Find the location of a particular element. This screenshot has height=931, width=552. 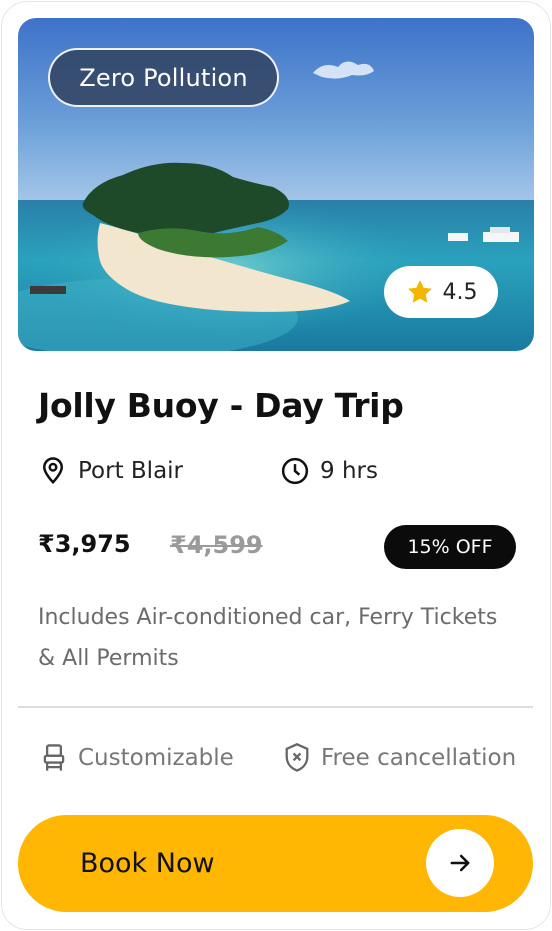

location: Port Blair is located at coordinates (110, 471).